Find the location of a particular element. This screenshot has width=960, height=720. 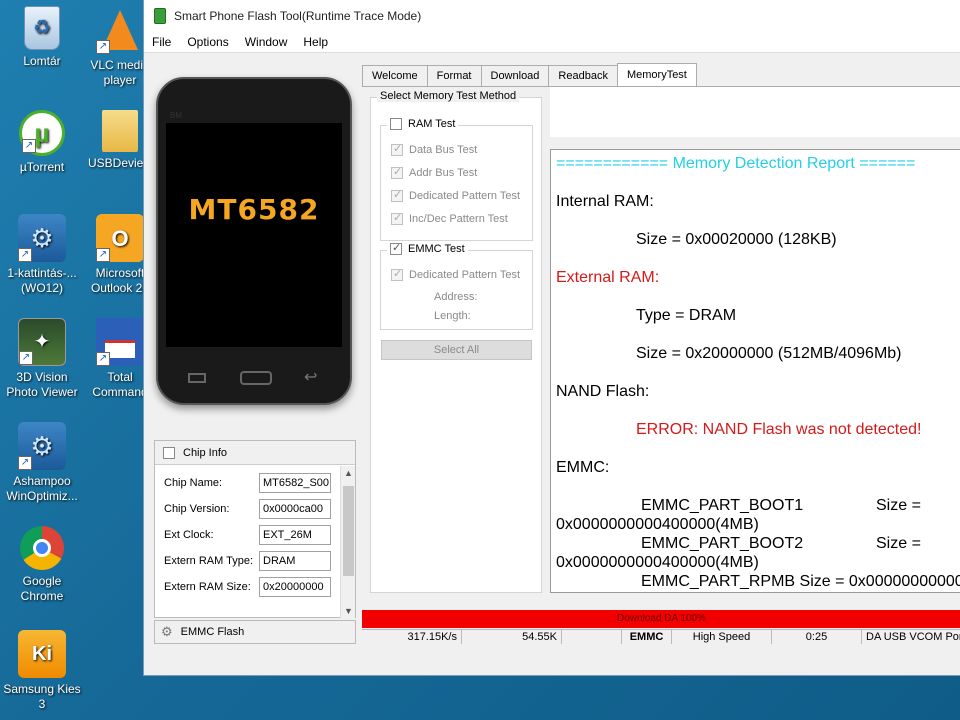

ram-dedicated-pattern-option: Dedicated Pattern Test is located at coordinates (456, 195).